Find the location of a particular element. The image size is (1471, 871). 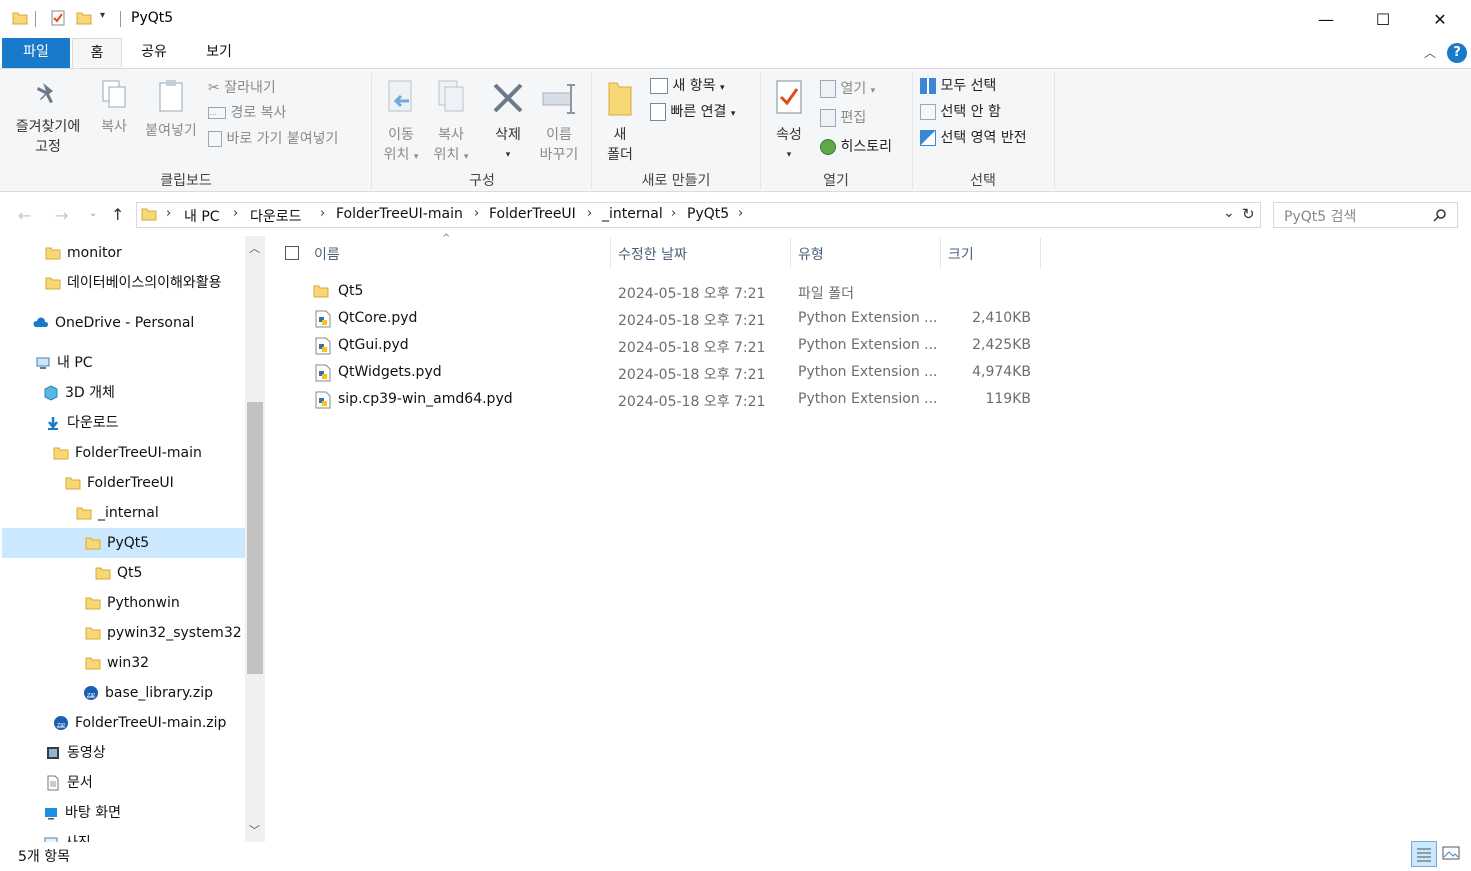

column-header-name: 이름 is located at coordinates (327, 254).